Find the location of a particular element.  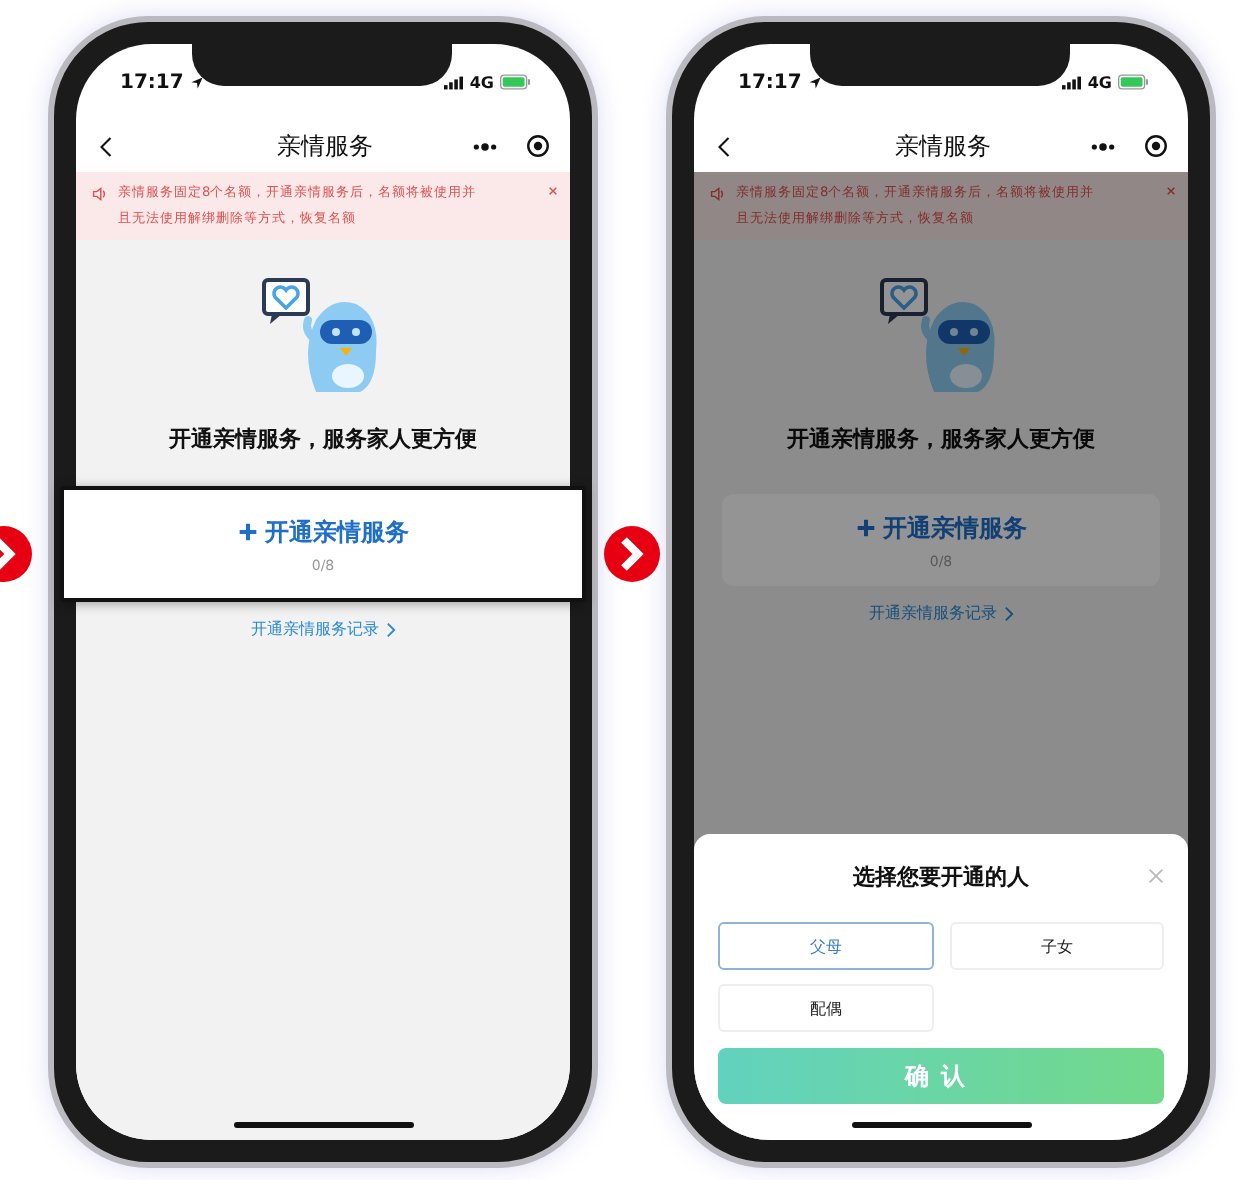

relation-option: 父母 is located at coordinates (825, 946).